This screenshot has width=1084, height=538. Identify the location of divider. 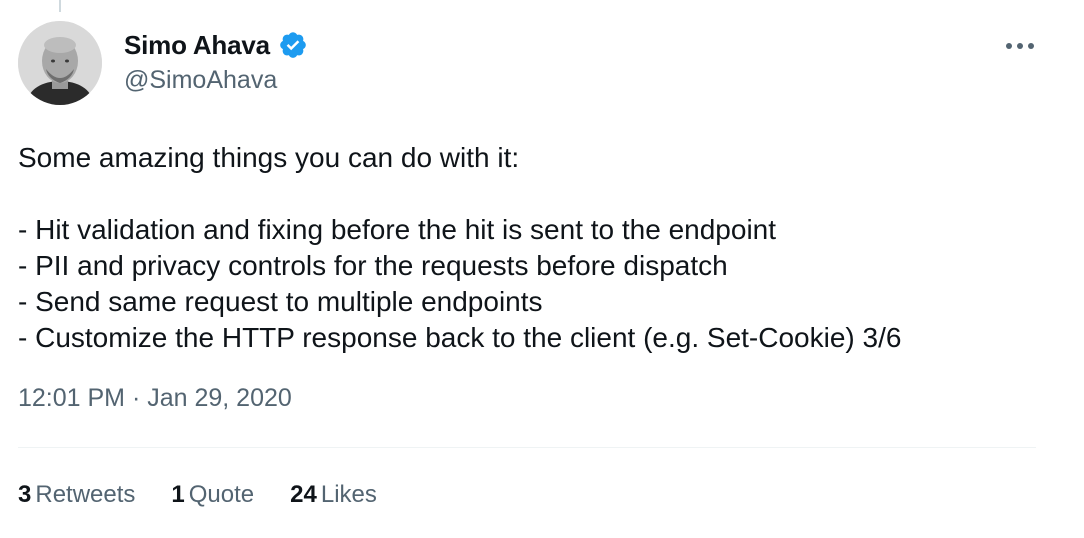
(527, 447).